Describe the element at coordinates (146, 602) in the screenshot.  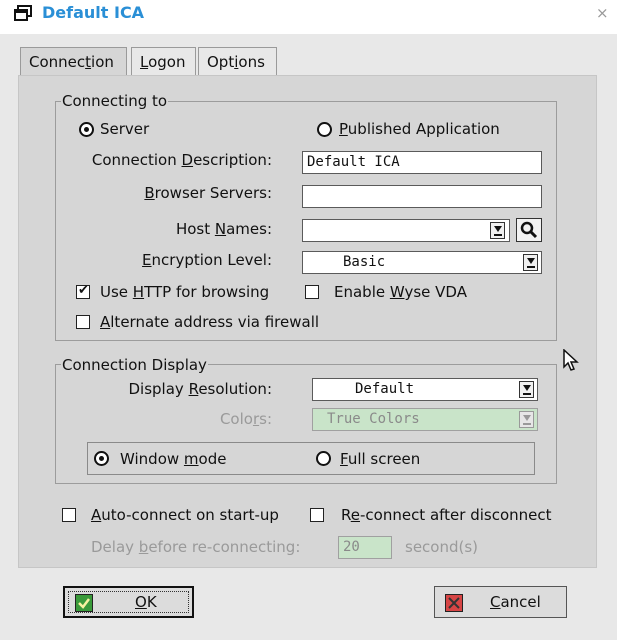
I see `ok-label: OK` at that location.